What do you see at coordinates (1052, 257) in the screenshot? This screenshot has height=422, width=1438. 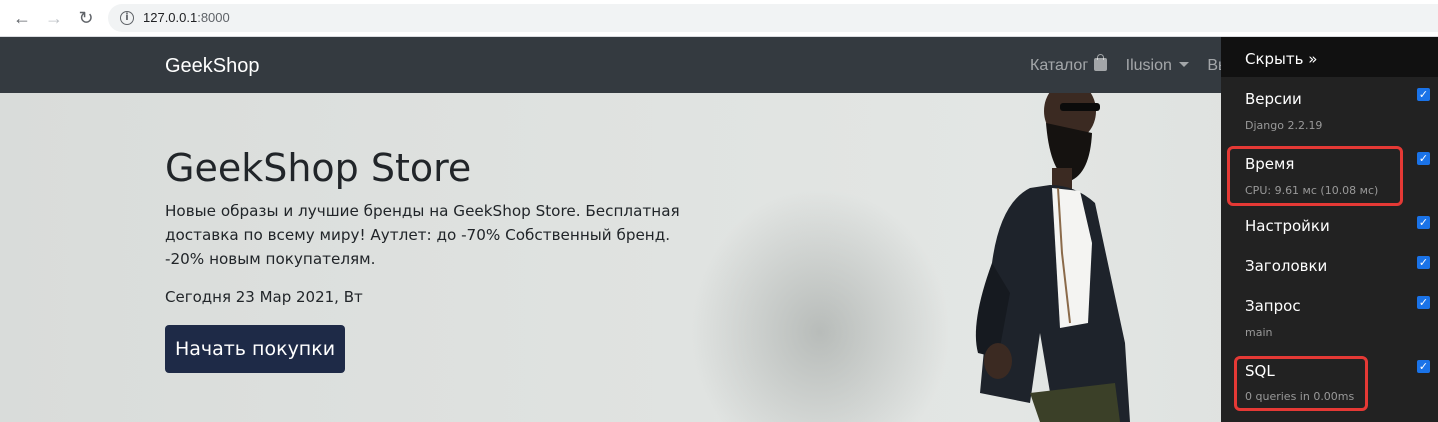 I see `model-photo` at bounding box center [1052, 257].